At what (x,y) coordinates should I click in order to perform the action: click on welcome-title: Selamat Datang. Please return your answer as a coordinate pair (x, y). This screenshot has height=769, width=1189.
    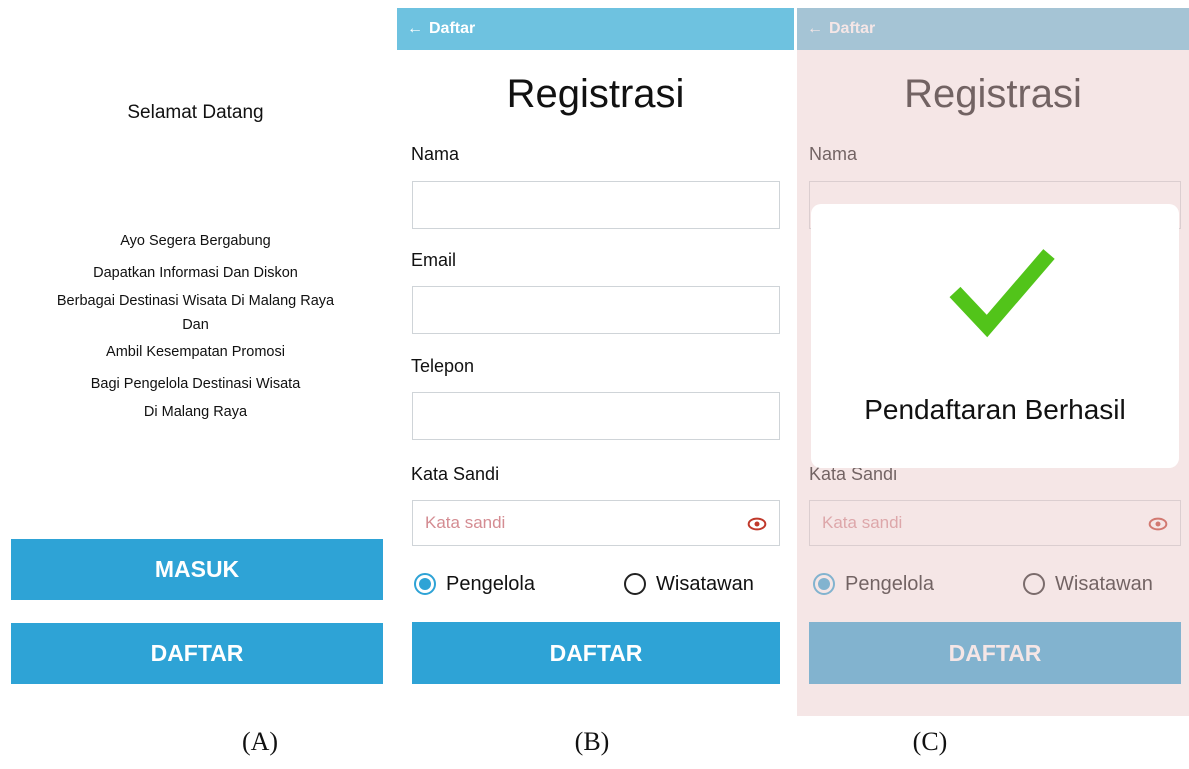
    Looking at the image, I should click on (195, 112).